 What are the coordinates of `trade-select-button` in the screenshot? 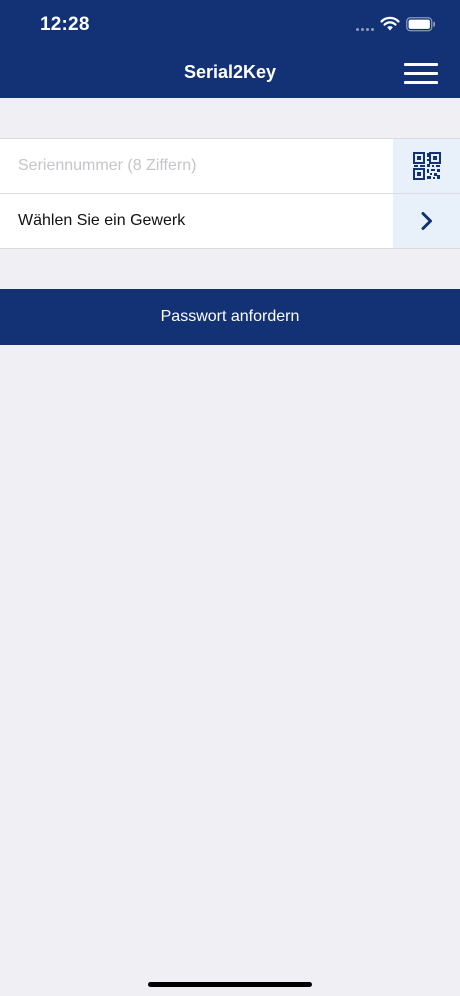 It's located at (426, 221).